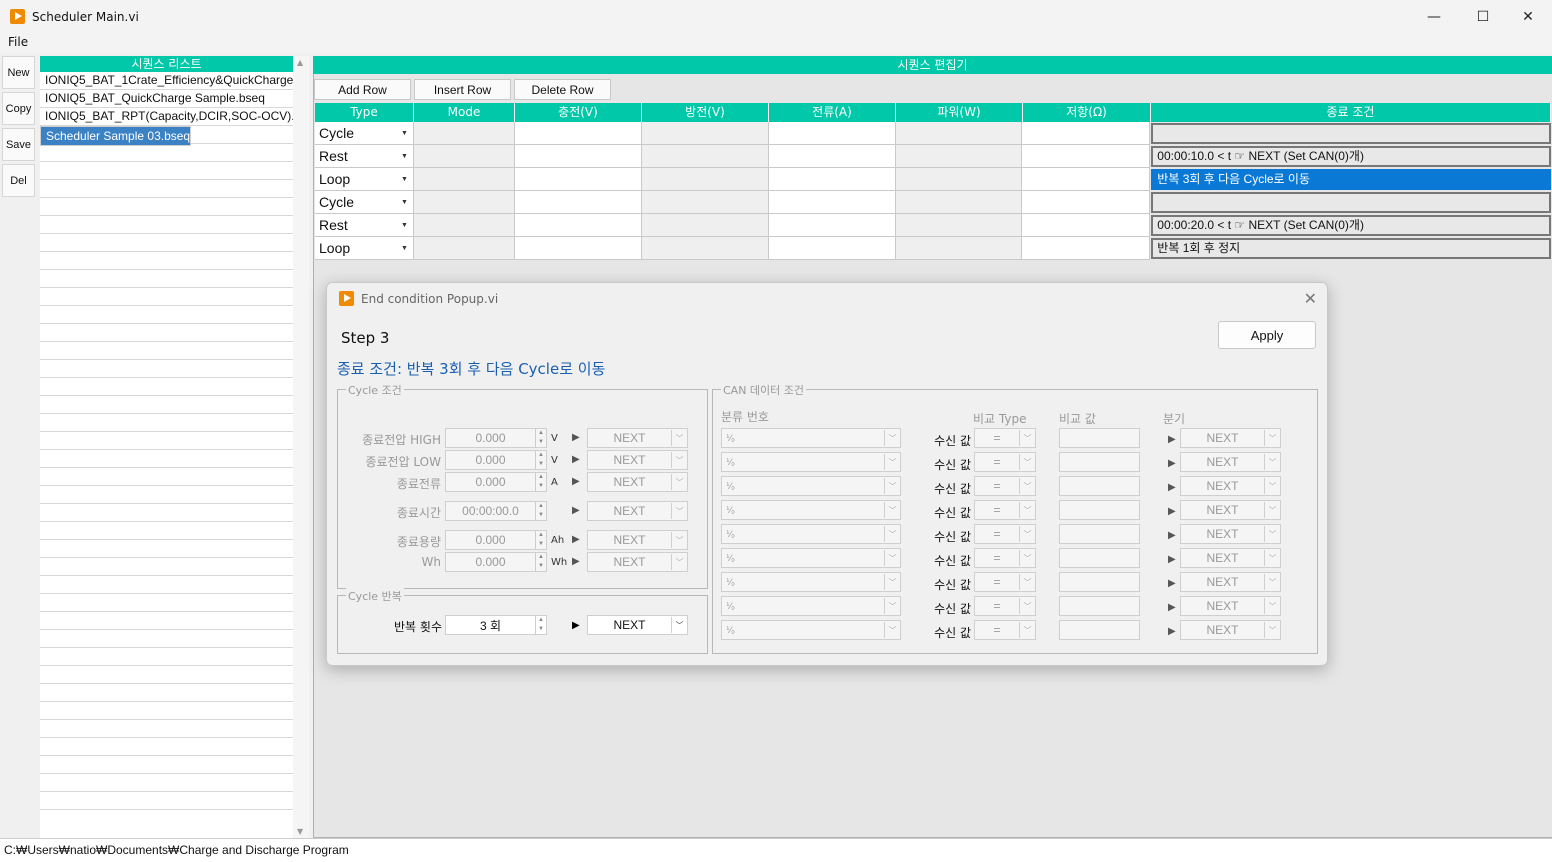 The image size is (1552, 862). I want to click on end-condition-cell: 반복 3회 후 다음 Cycle로 이동, so click(1351, 179).